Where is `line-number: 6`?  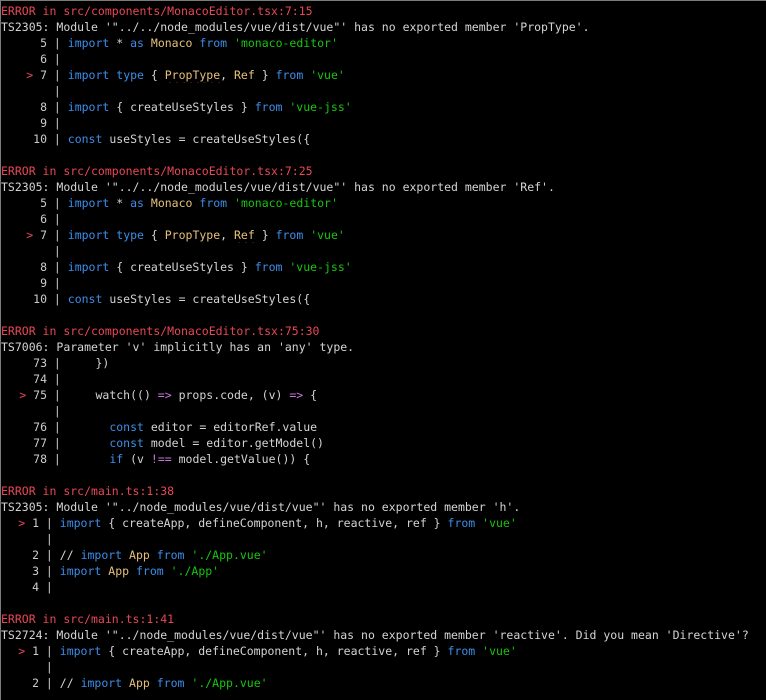 line-number: 6 is located at coordinates (43, 219).